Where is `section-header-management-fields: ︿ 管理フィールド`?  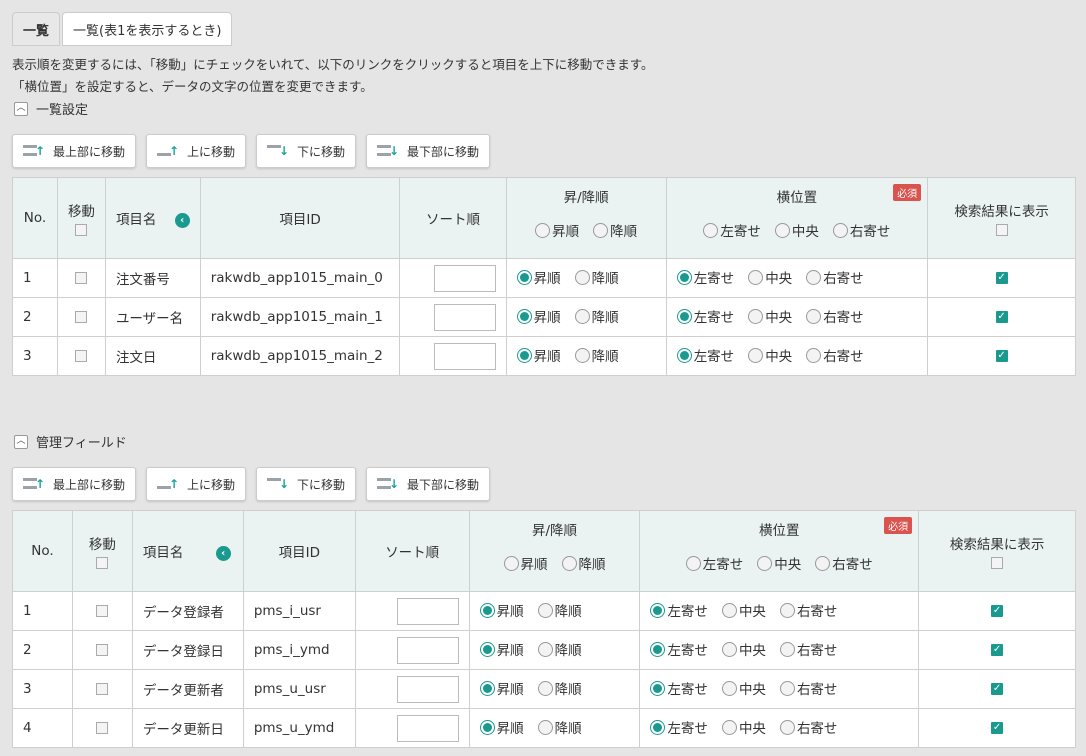 section-header-management-fields: ︿ 管理フィールド is located at coordinates (70, 441).